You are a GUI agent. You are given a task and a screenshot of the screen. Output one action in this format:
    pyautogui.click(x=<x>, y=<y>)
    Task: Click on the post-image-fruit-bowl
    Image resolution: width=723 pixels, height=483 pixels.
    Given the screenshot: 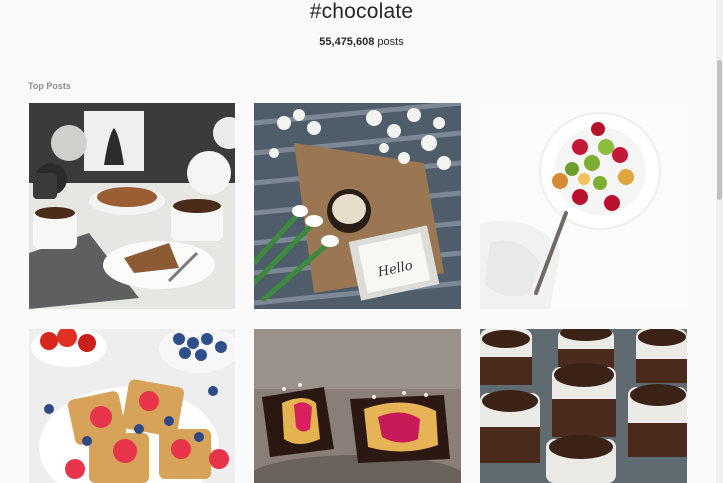 What is the action you would take?
    pyautogui.click(x=583, y=206)
    